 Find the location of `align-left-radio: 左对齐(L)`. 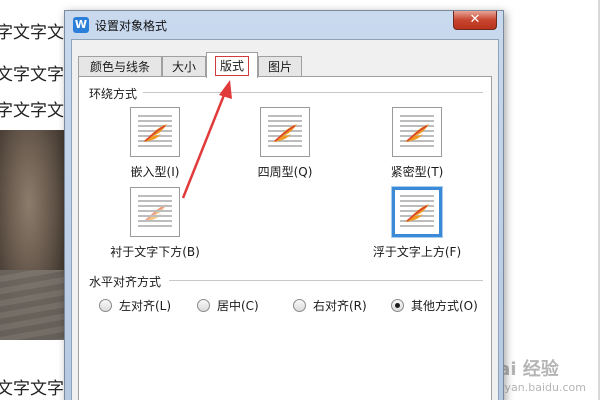

align-left-radio: 左对齐(L) is located at coordinates (135, 305).